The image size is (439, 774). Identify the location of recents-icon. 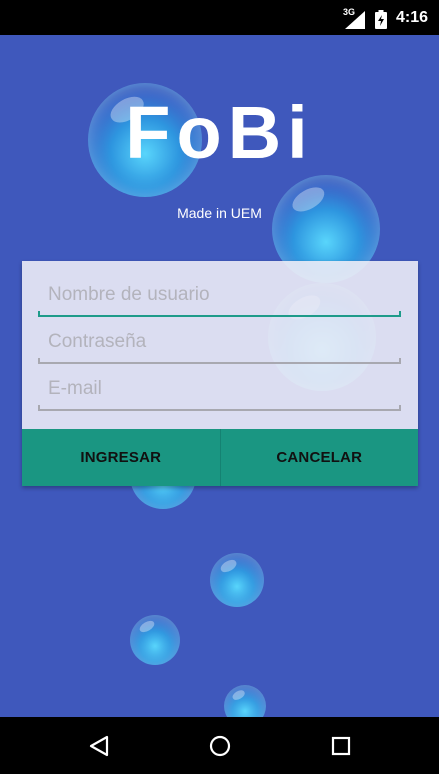
(341, 746).